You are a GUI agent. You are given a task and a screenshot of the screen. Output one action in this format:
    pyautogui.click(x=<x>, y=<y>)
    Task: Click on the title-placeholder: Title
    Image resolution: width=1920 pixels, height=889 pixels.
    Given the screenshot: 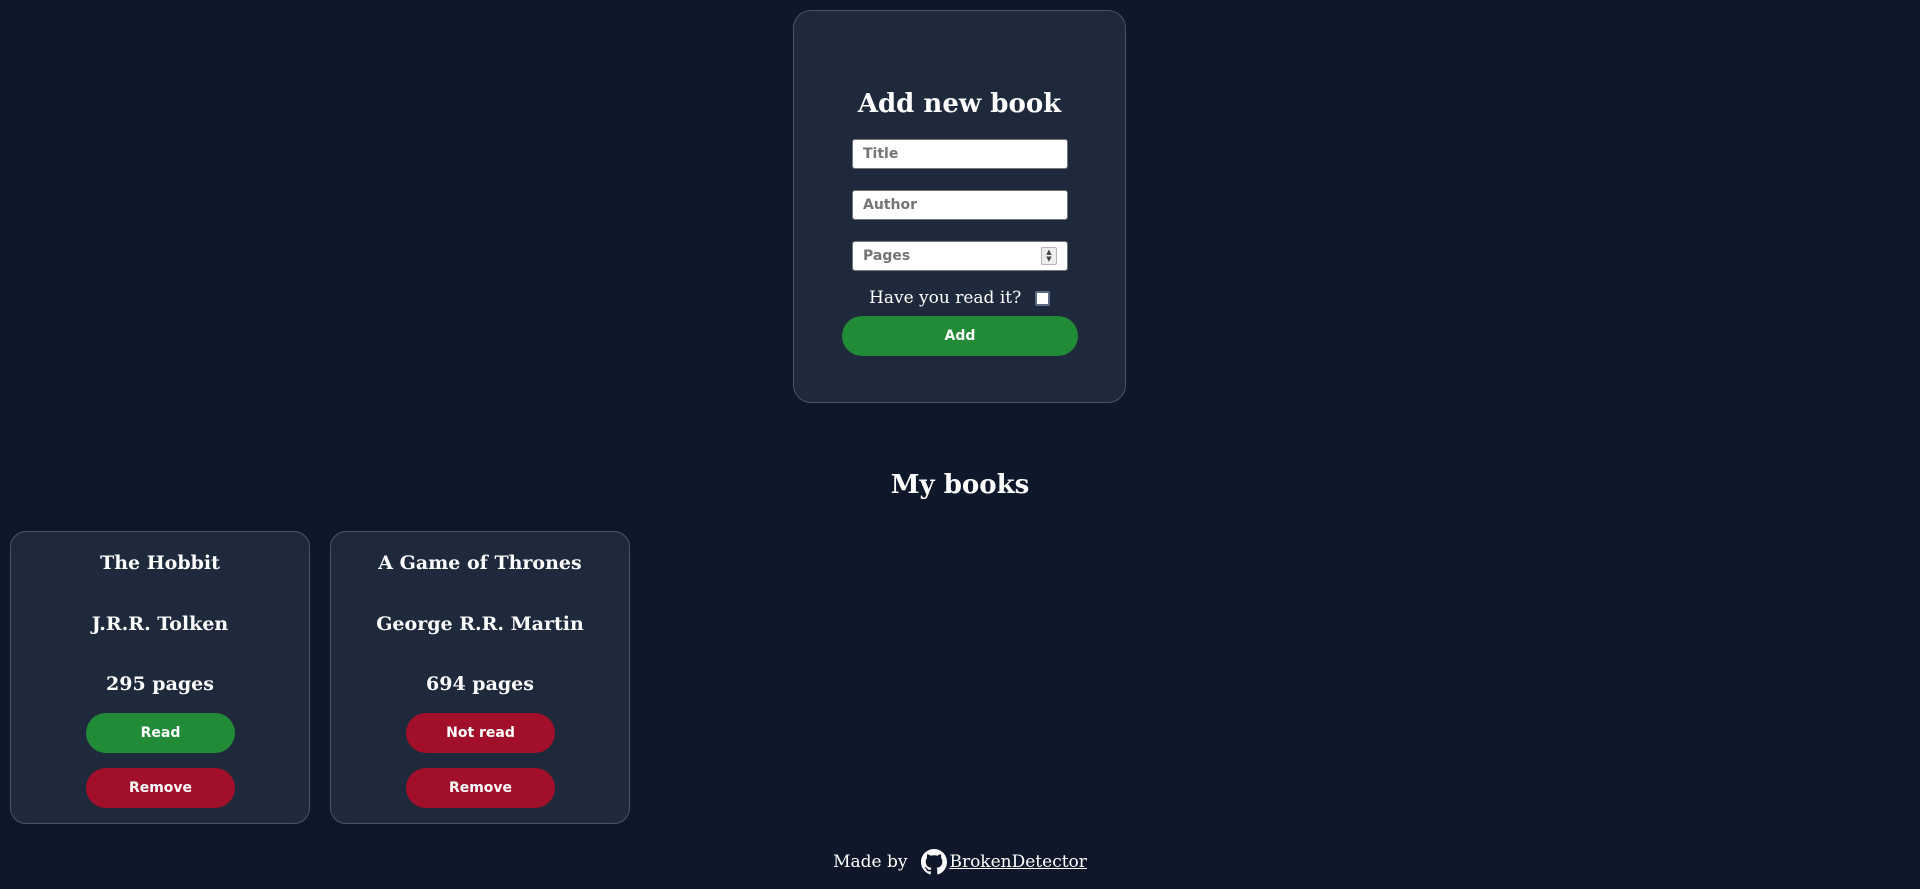 What is the action you would take?
    pyautogui.click(x=881, y=154)
    